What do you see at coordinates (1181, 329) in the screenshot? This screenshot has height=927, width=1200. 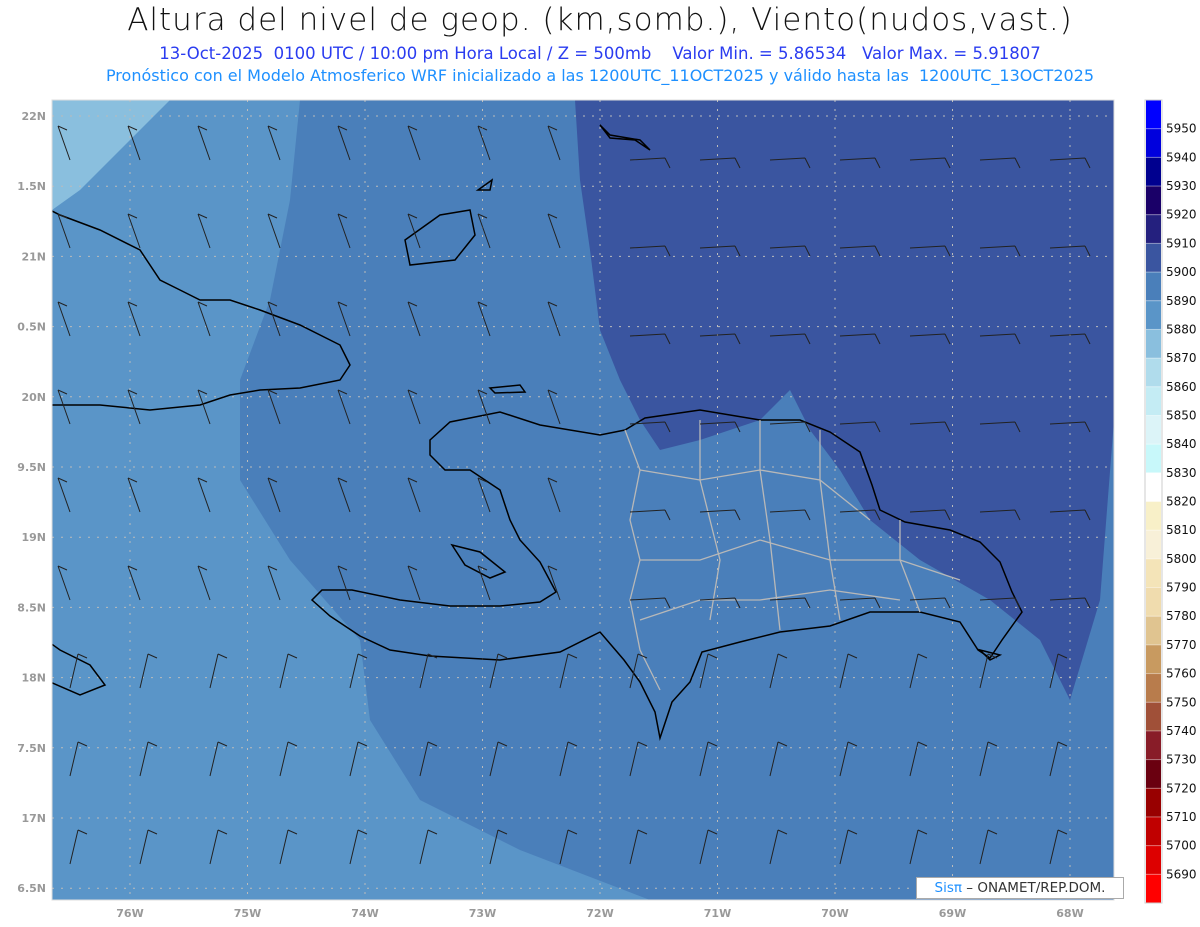 I see `colorbar-label: 5880` at bounding box center [1181, 329].